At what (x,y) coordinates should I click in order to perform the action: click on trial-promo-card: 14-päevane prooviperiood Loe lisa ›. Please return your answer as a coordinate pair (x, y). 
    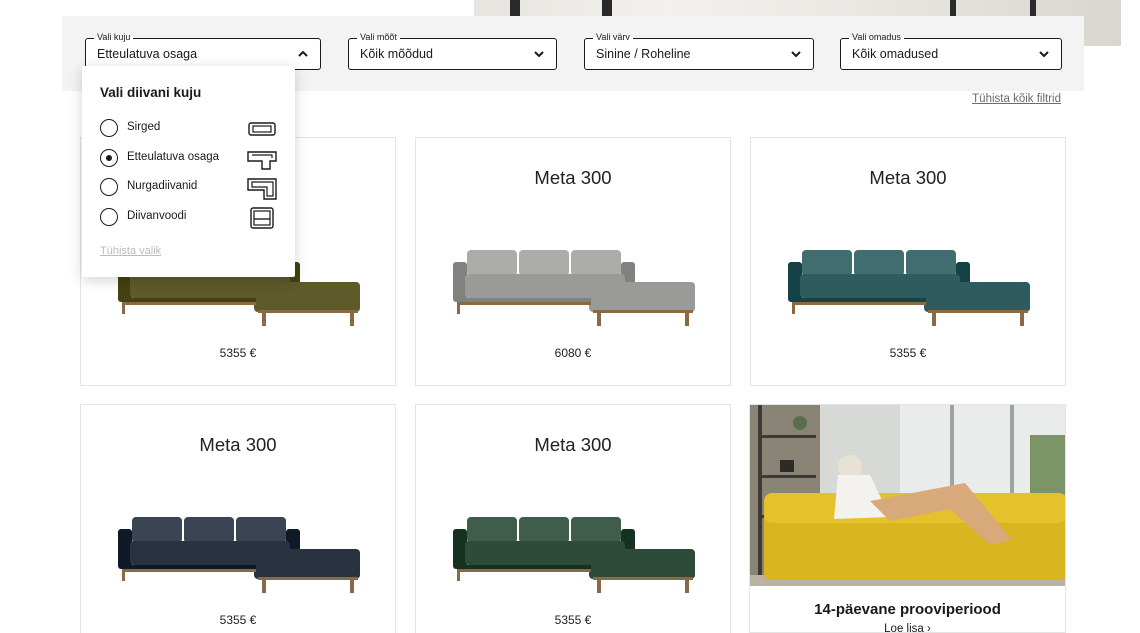
    Looking at the image, I should click on (907, 518).